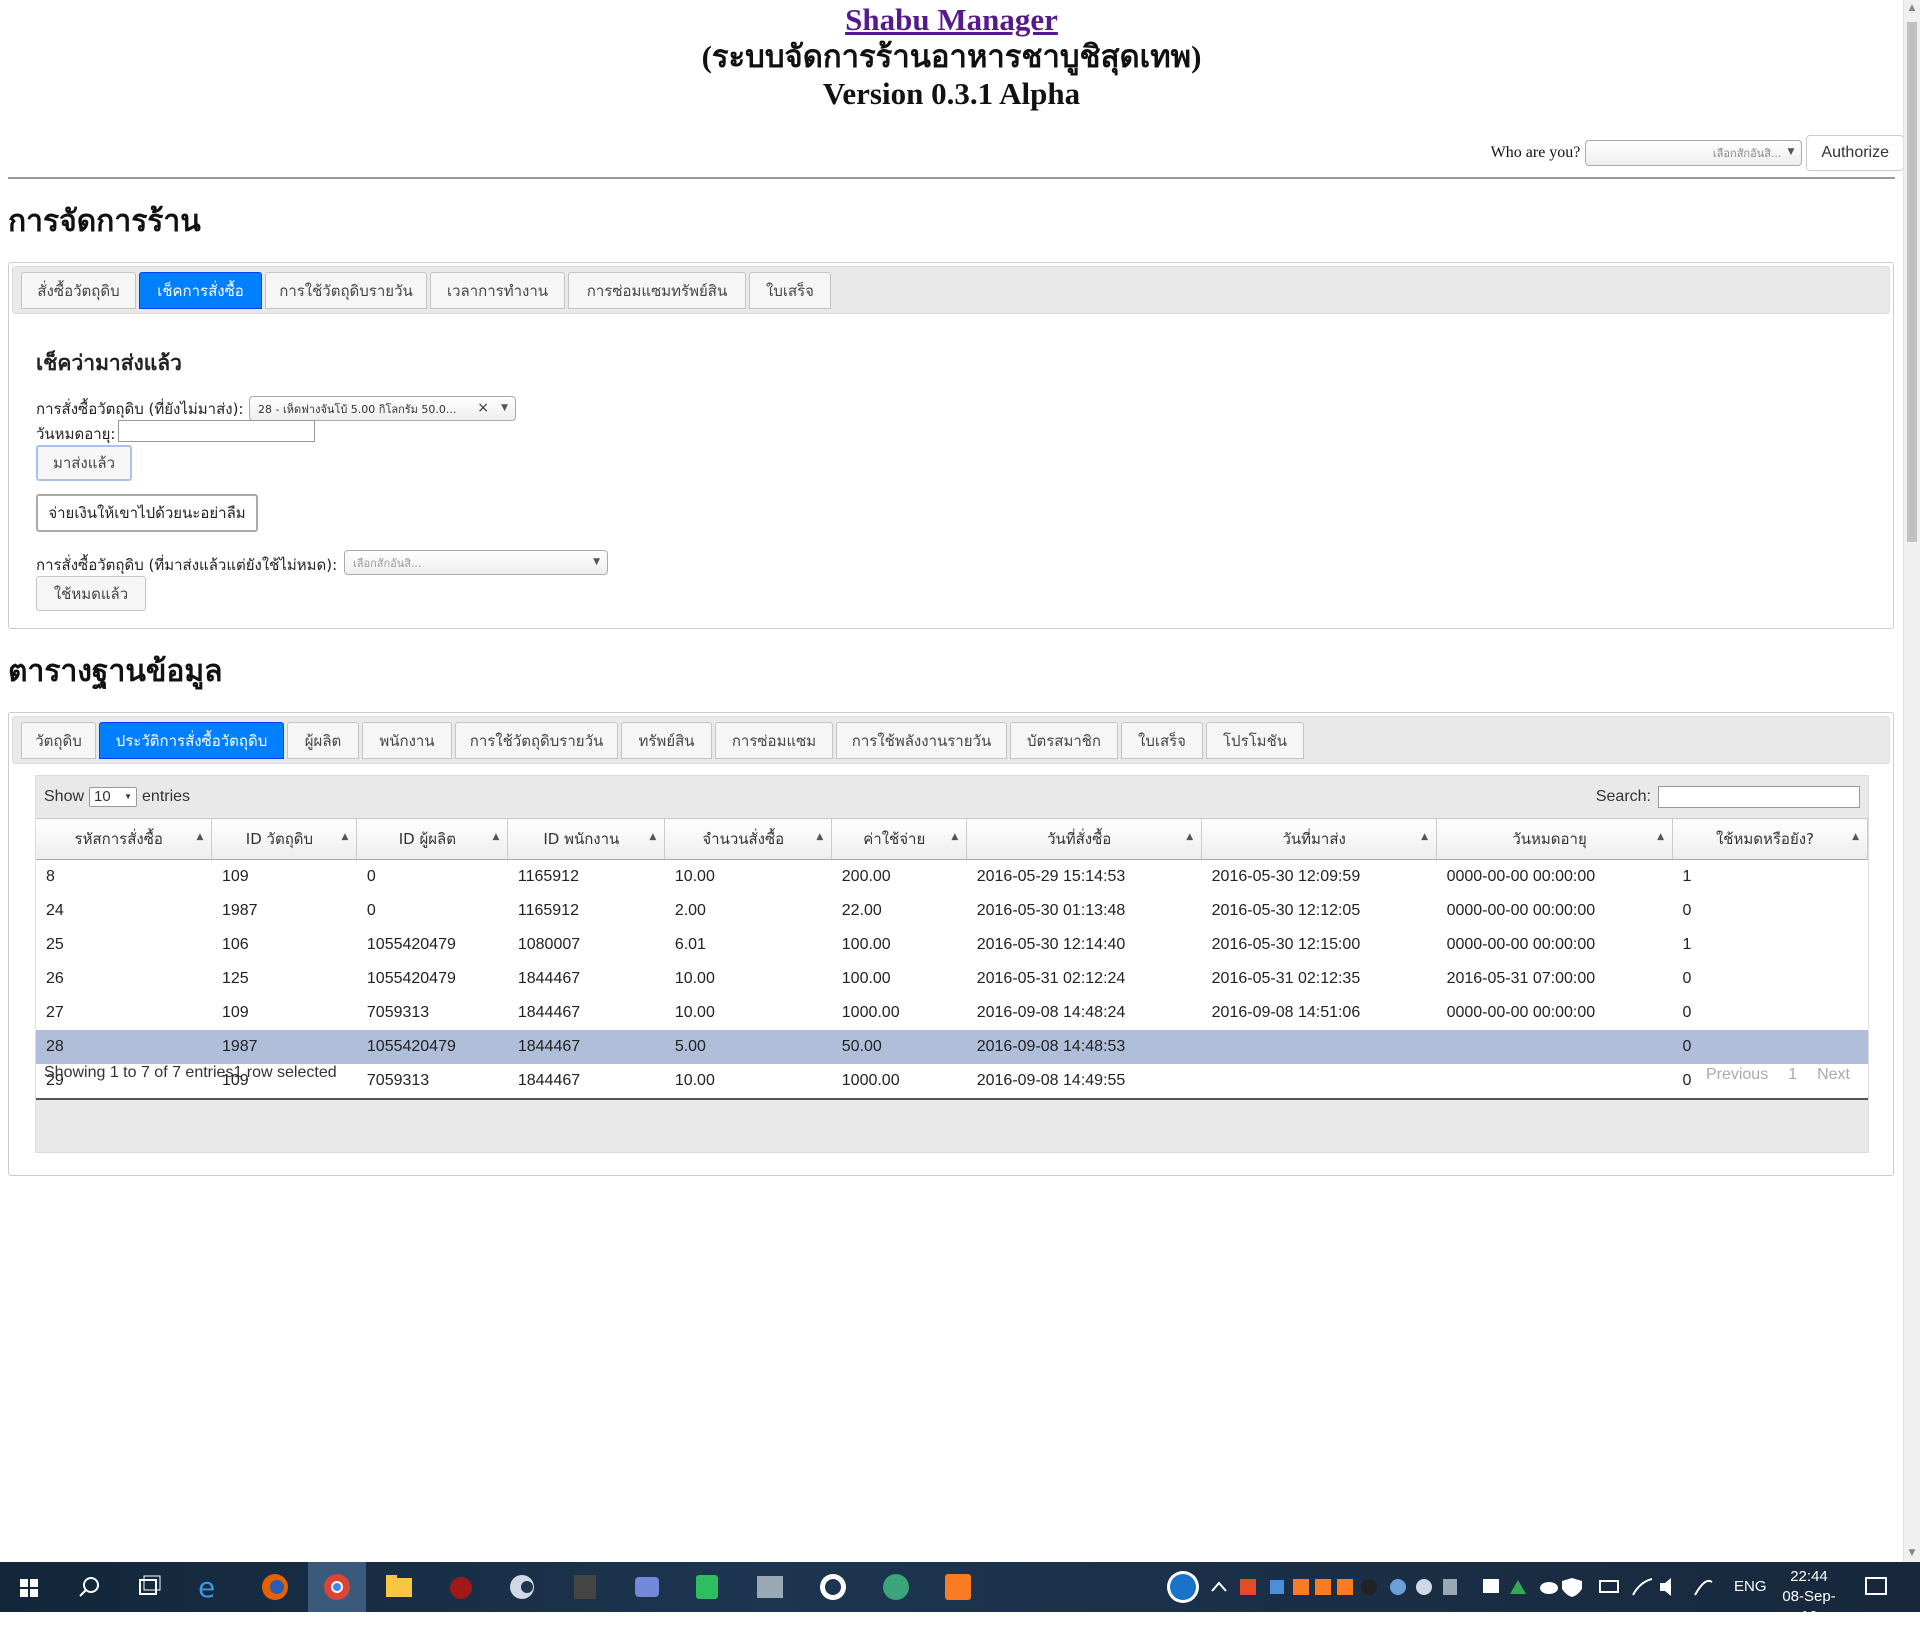 The image size is (1920, 1627). I want to click on search-label: Search:, so click(1623, 796).